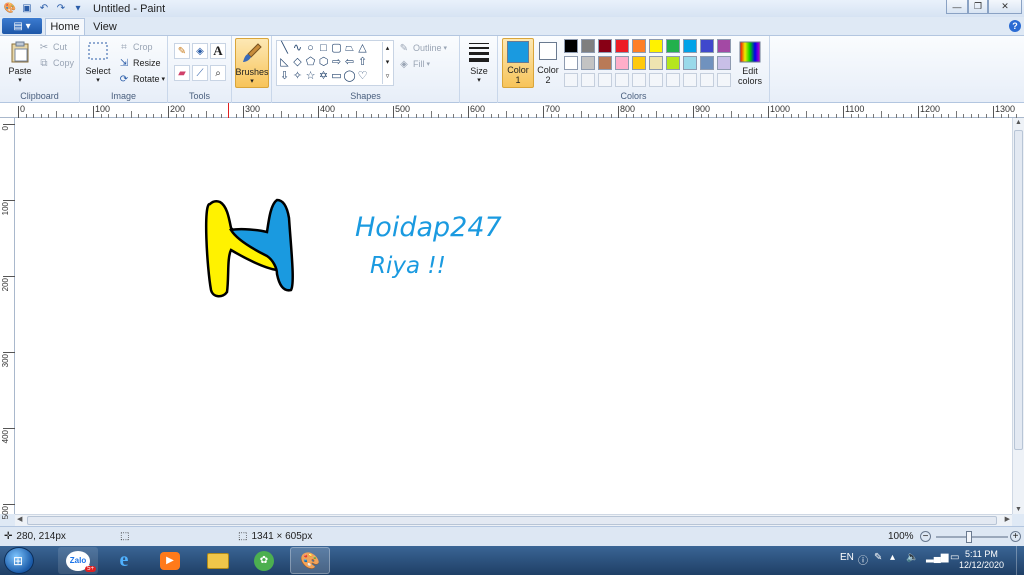 The height and width of the screenshot is (575, 1024). Describe the element at coordinates (297, 76) in the screenshot. I see `four-point-star-shape-icon: ✧` at that location.